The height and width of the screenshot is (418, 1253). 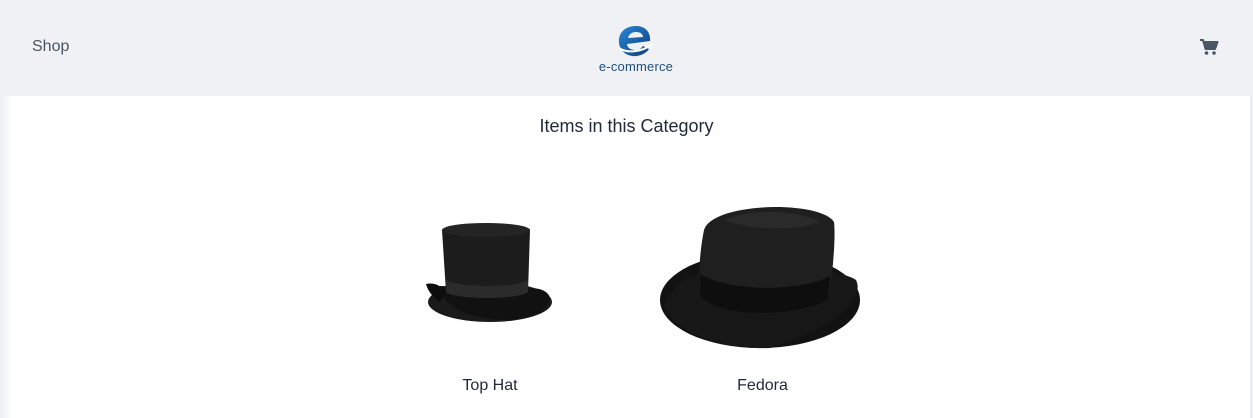 What do you see at coordinates (626, 126) in the screenshot?
I see `category-title: Items in this Category` at bounding box center [626, 126].